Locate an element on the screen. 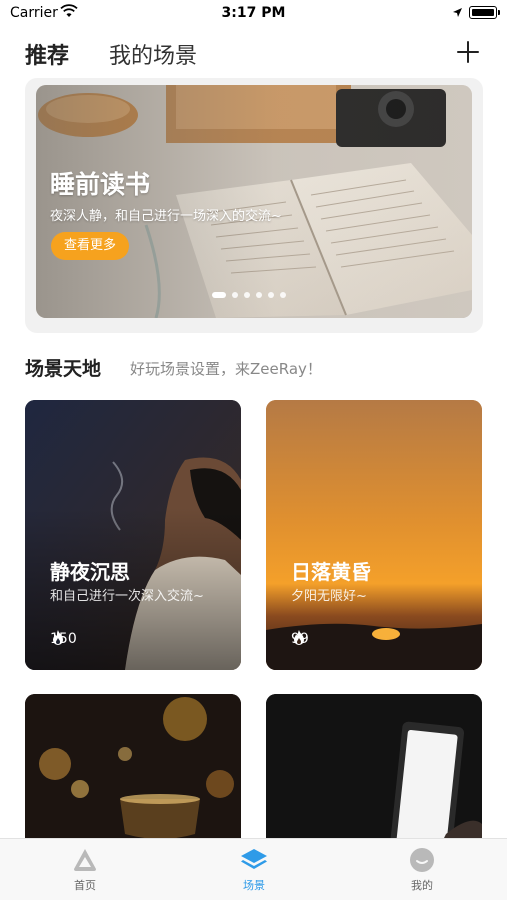 The height and width of the screenshot is (900, 507). tab-me-label: 我的 is located at coordinates (422, 885).